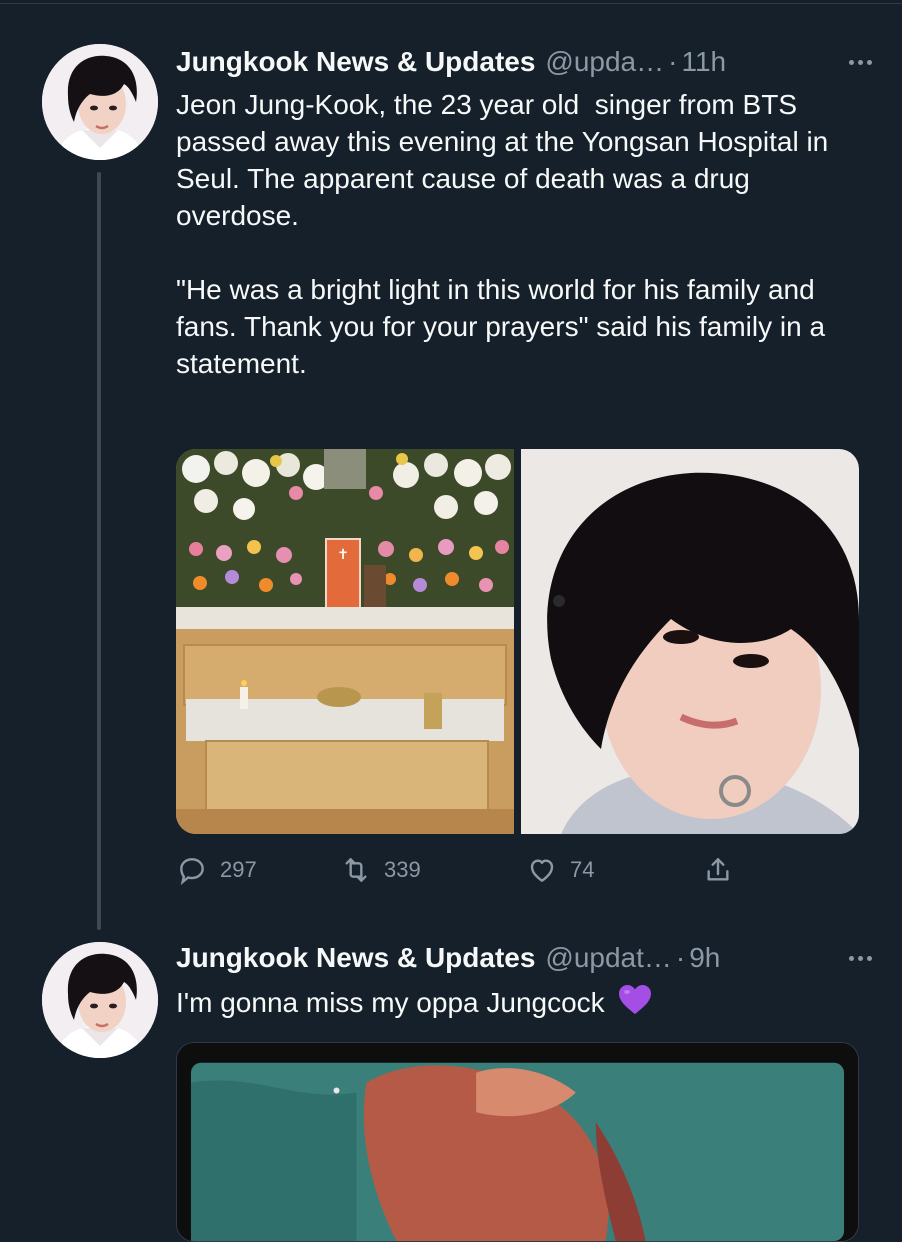  What do you see at coordinates (216, 870) in the screenshot?
I see `reply-button: 297` at bounding box center [216, 870].